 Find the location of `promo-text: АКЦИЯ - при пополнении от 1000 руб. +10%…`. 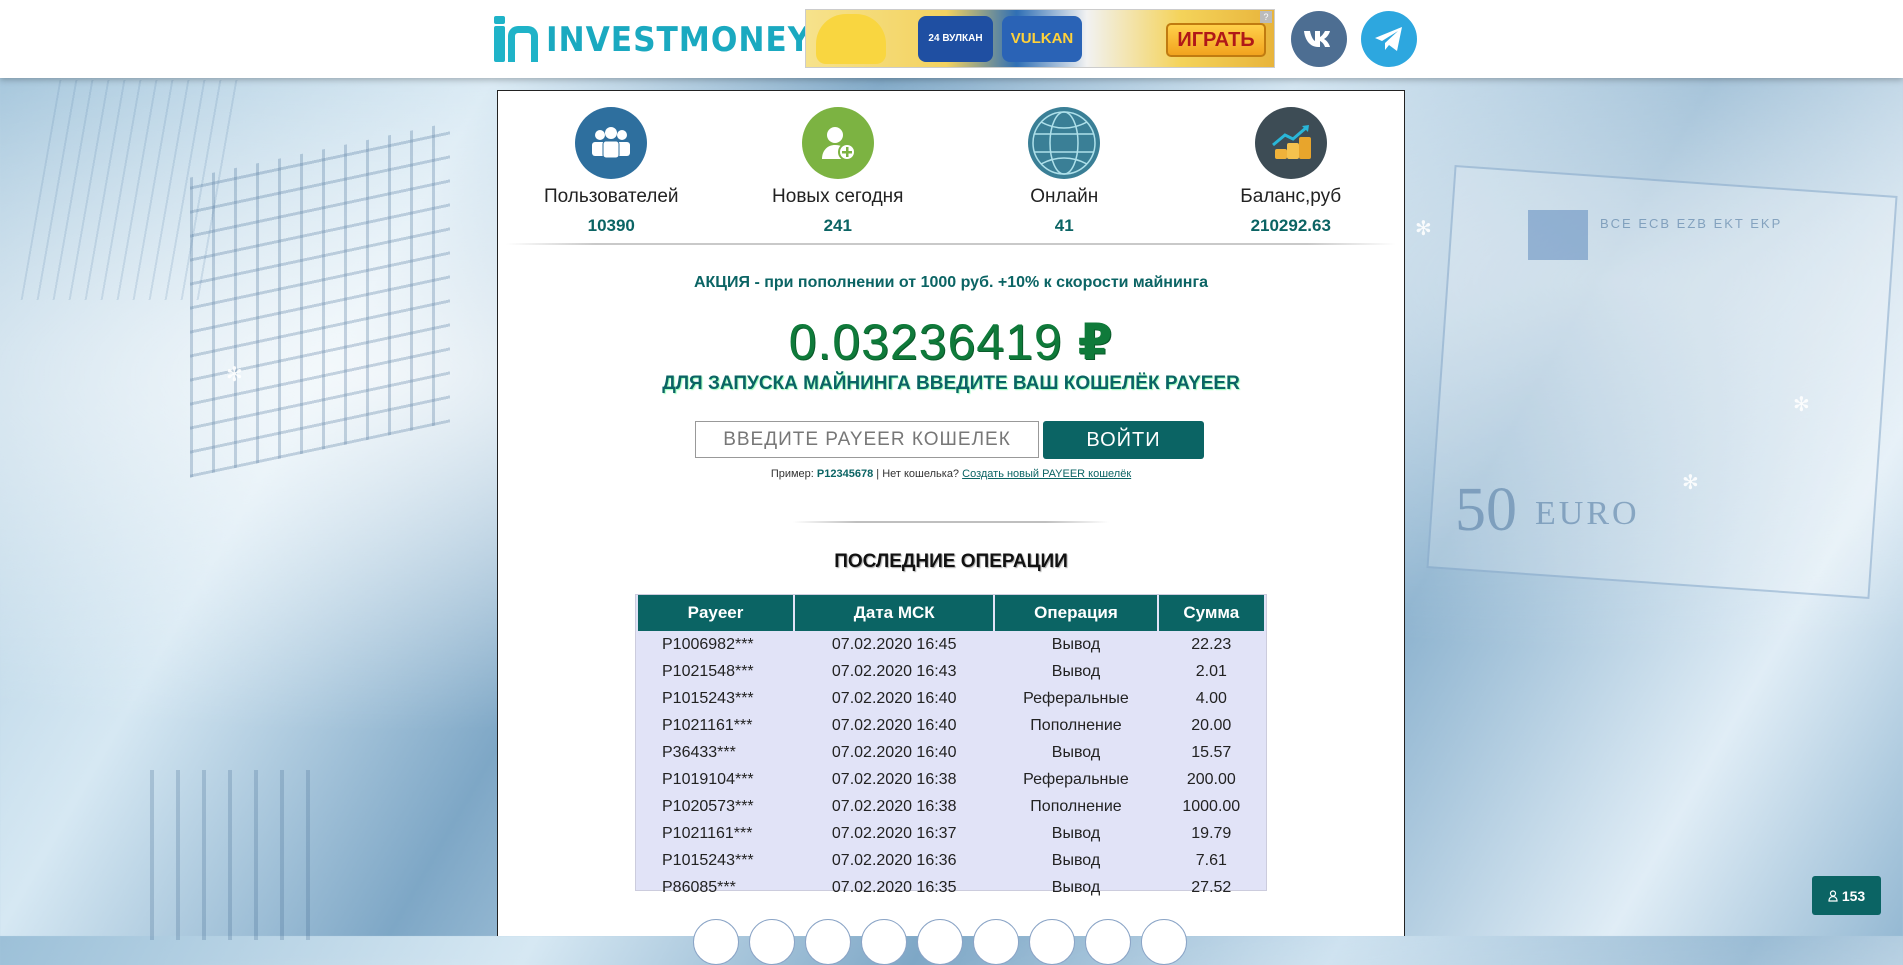

promo-text: АКЦИЯ - при пополнении от 1000 руб. +10%… is located at coordinates (951, 282).